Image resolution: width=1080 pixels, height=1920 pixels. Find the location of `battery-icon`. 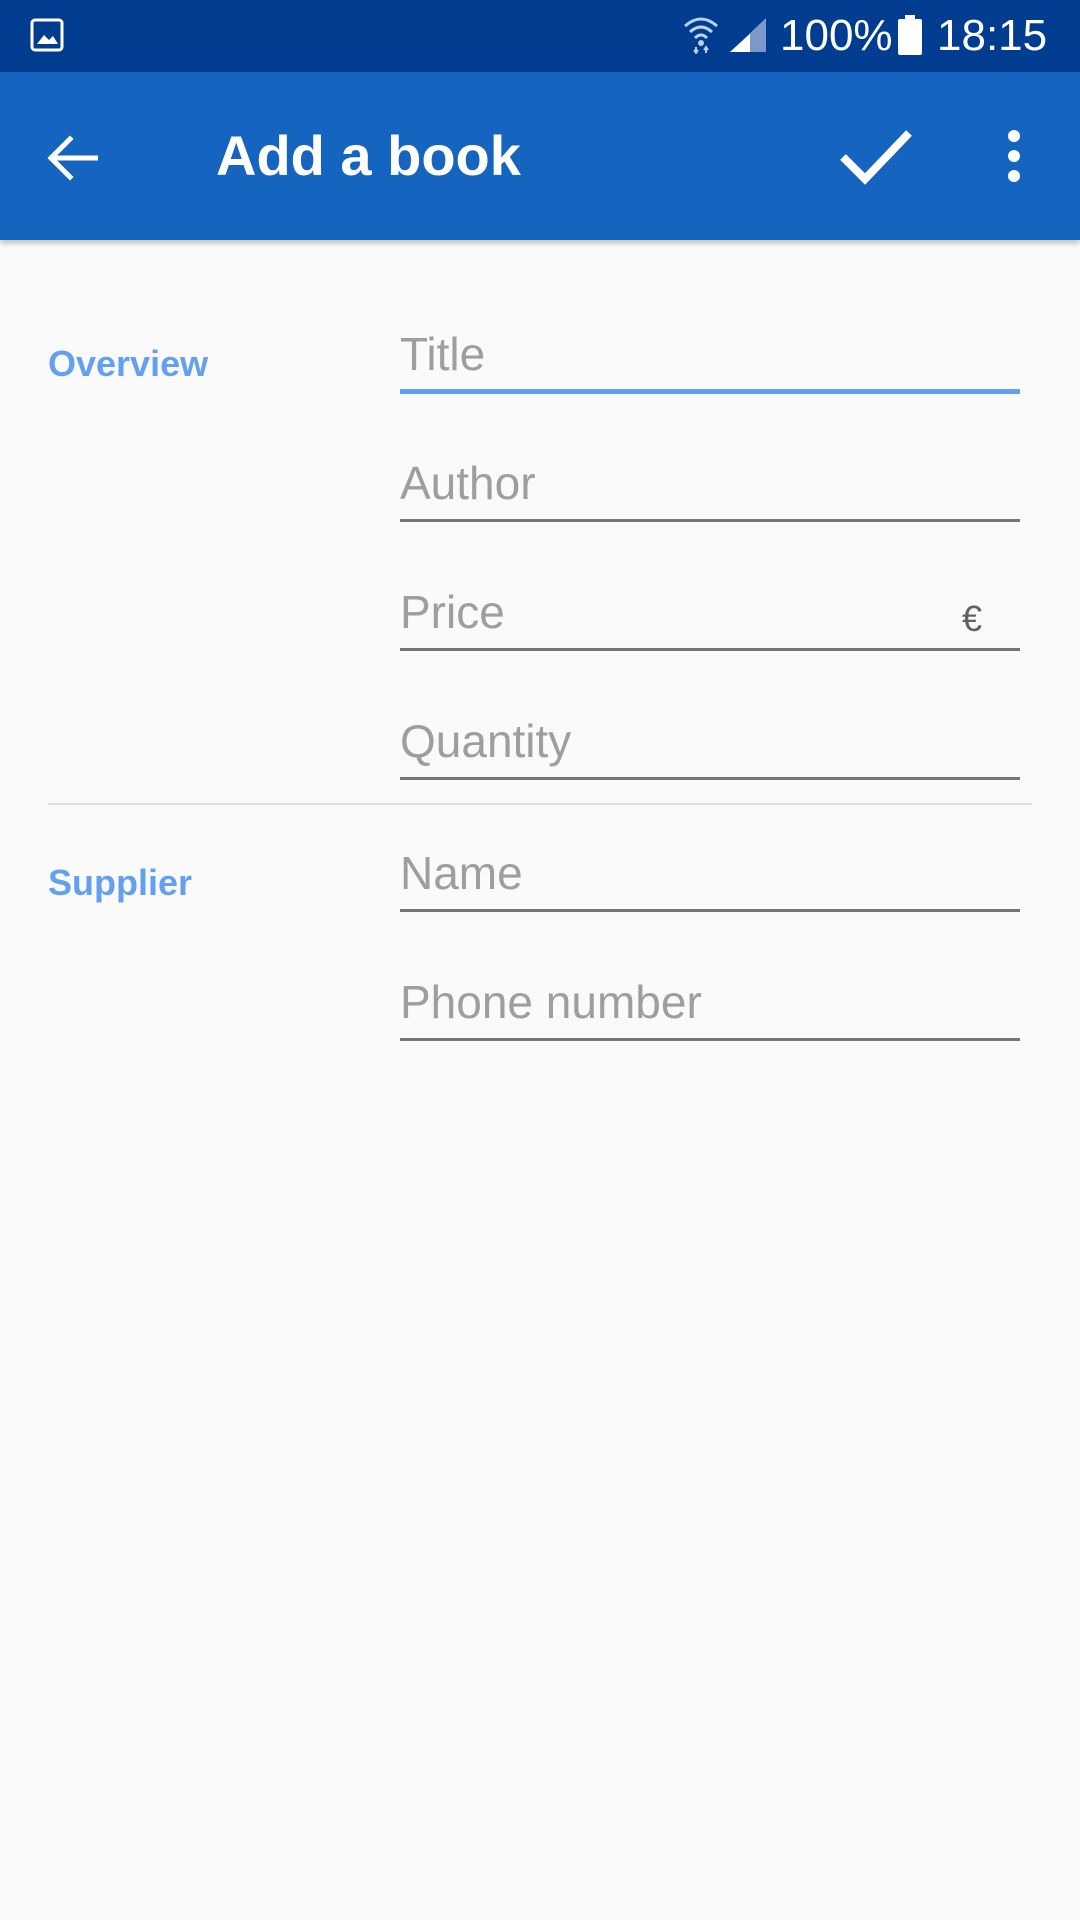

battery-icon is located at coordinates (910, 35).